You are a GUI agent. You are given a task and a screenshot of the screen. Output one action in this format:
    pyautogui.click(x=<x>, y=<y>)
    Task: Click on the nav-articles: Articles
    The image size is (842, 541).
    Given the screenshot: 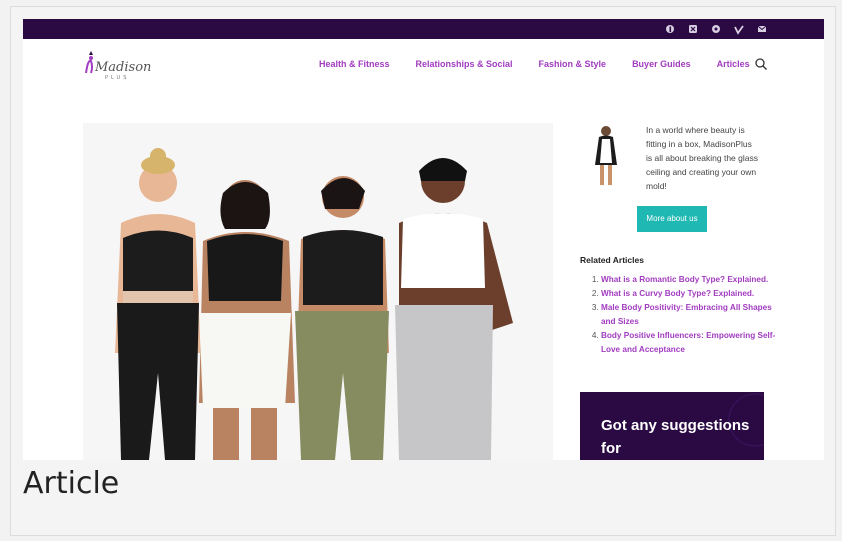 What is the action you would take?
    pyautogui.click(x=733, y=64)
    